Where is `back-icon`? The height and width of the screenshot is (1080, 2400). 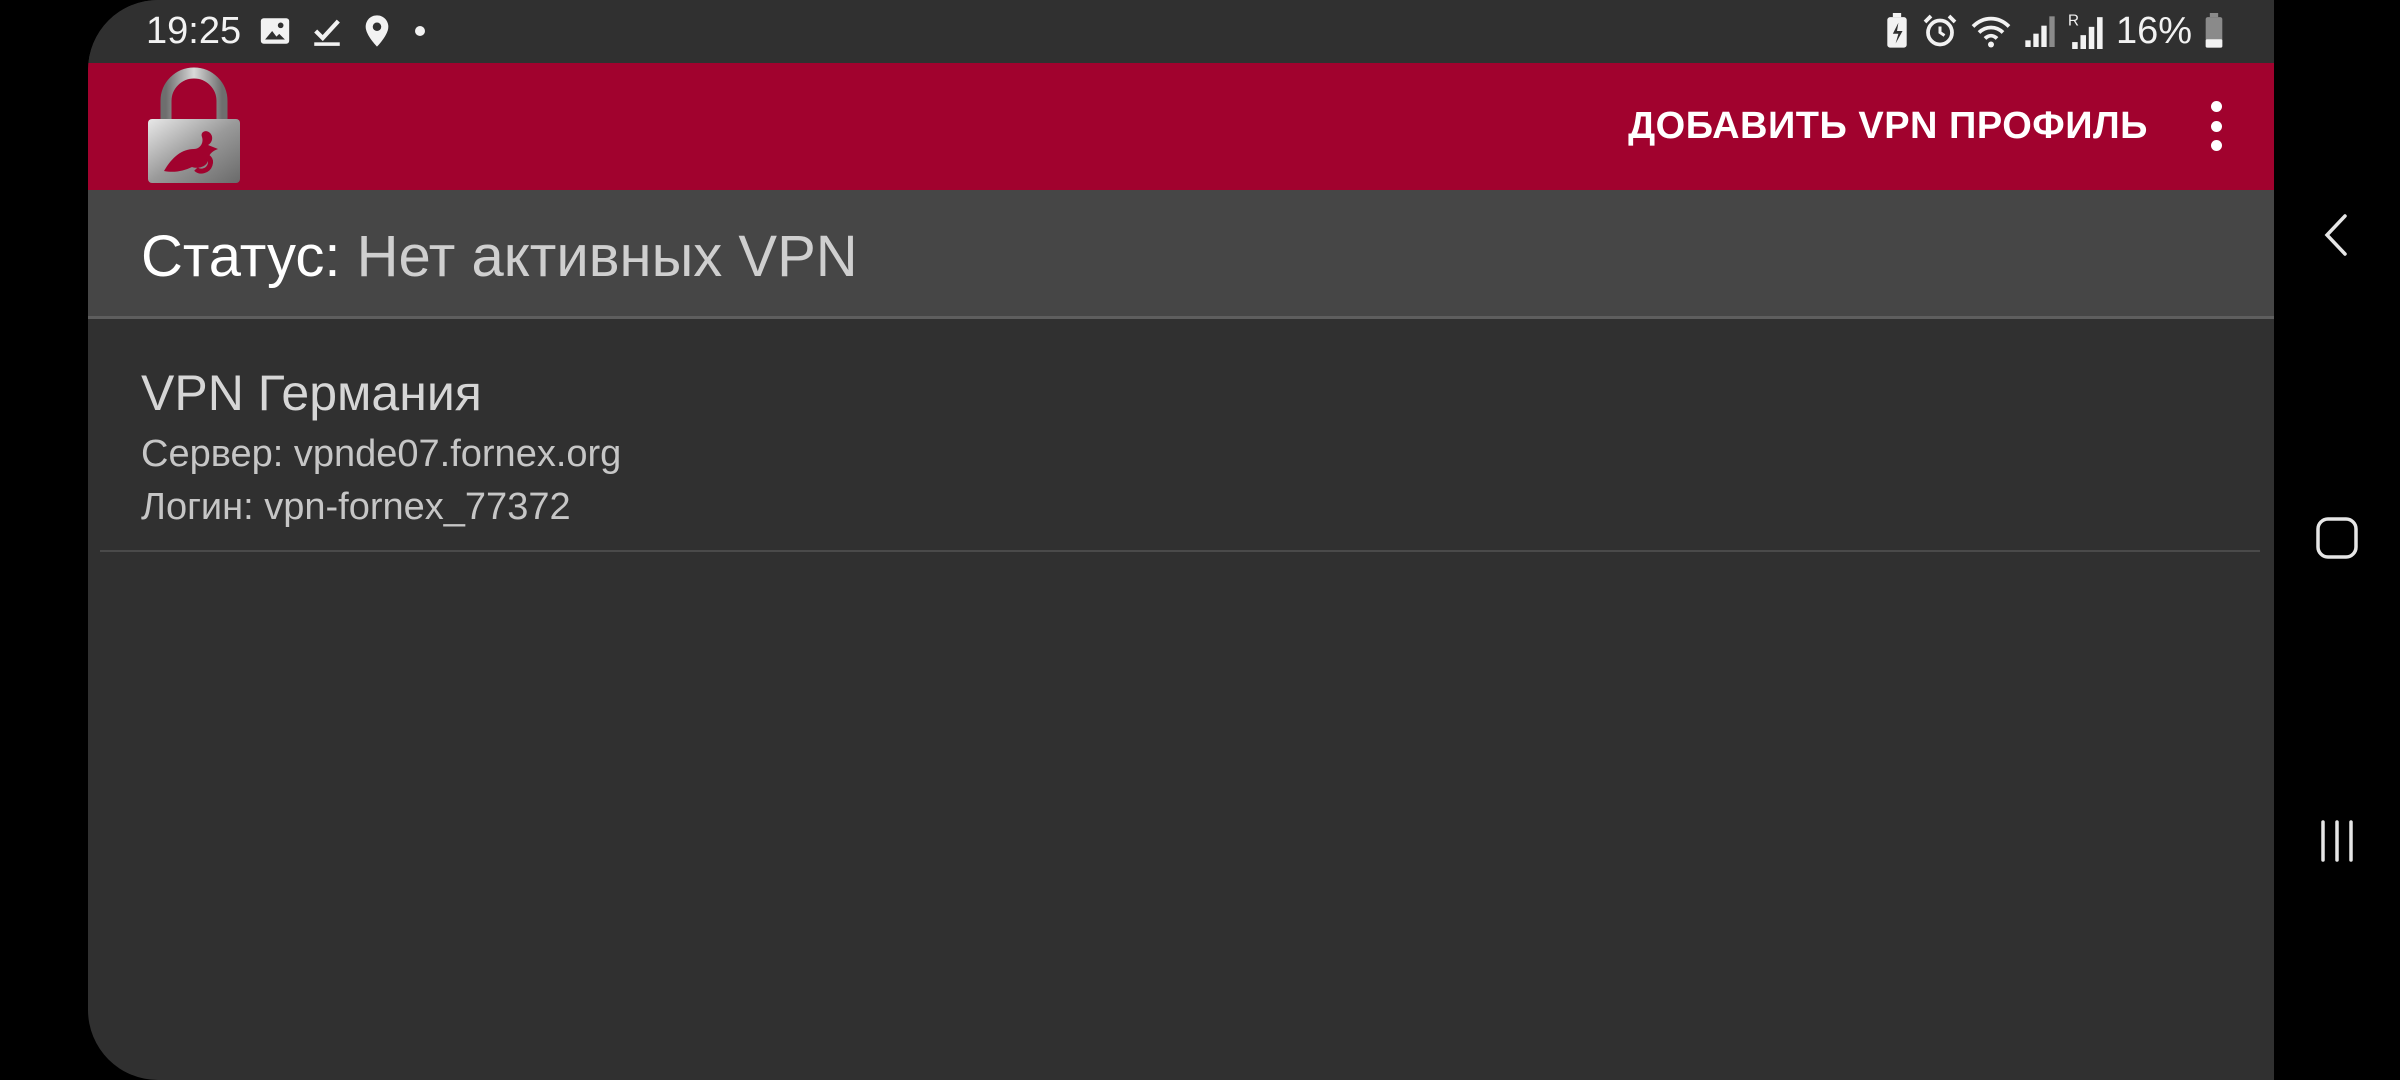
back-icon is located at coordinates (2337, 235).